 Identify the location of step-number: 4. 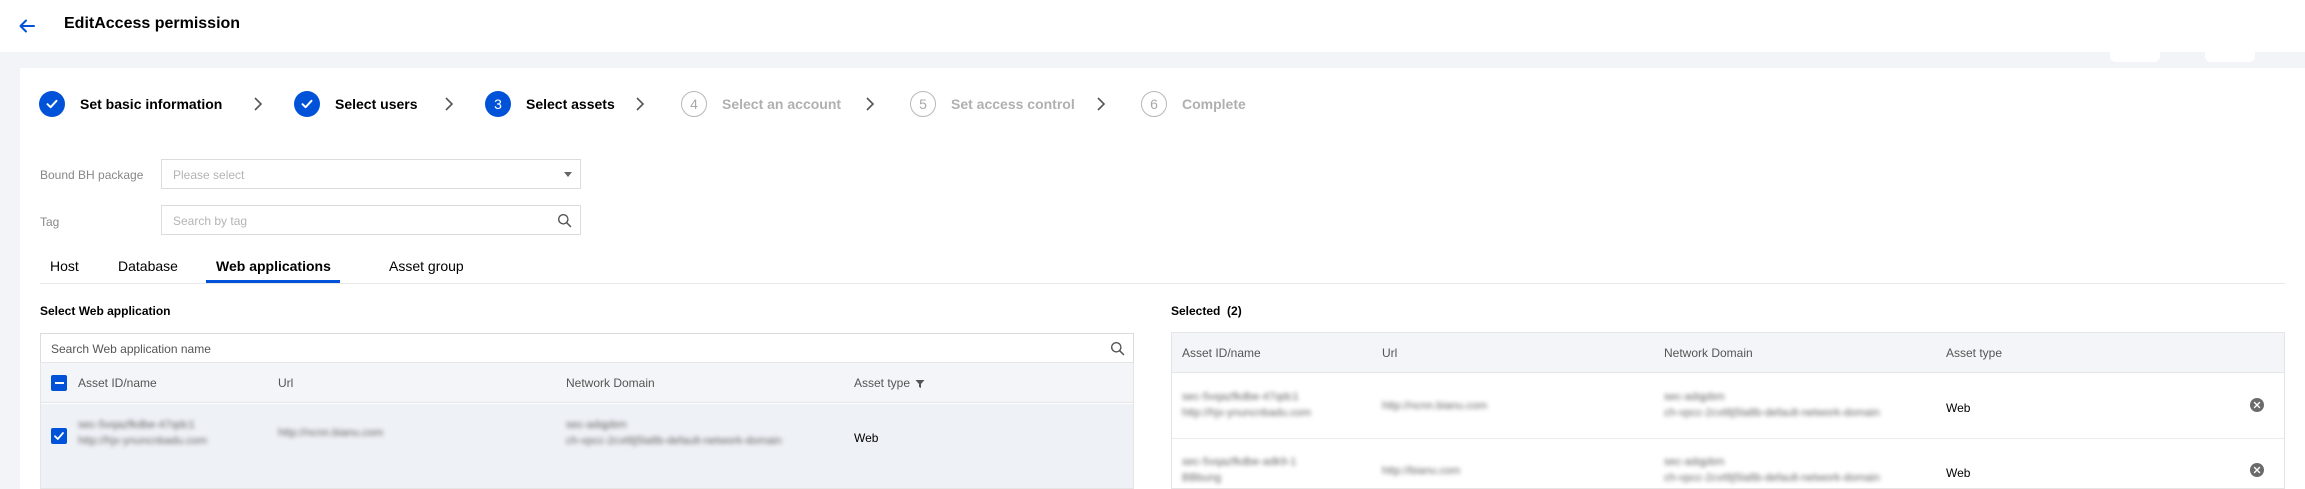
(694, 104).